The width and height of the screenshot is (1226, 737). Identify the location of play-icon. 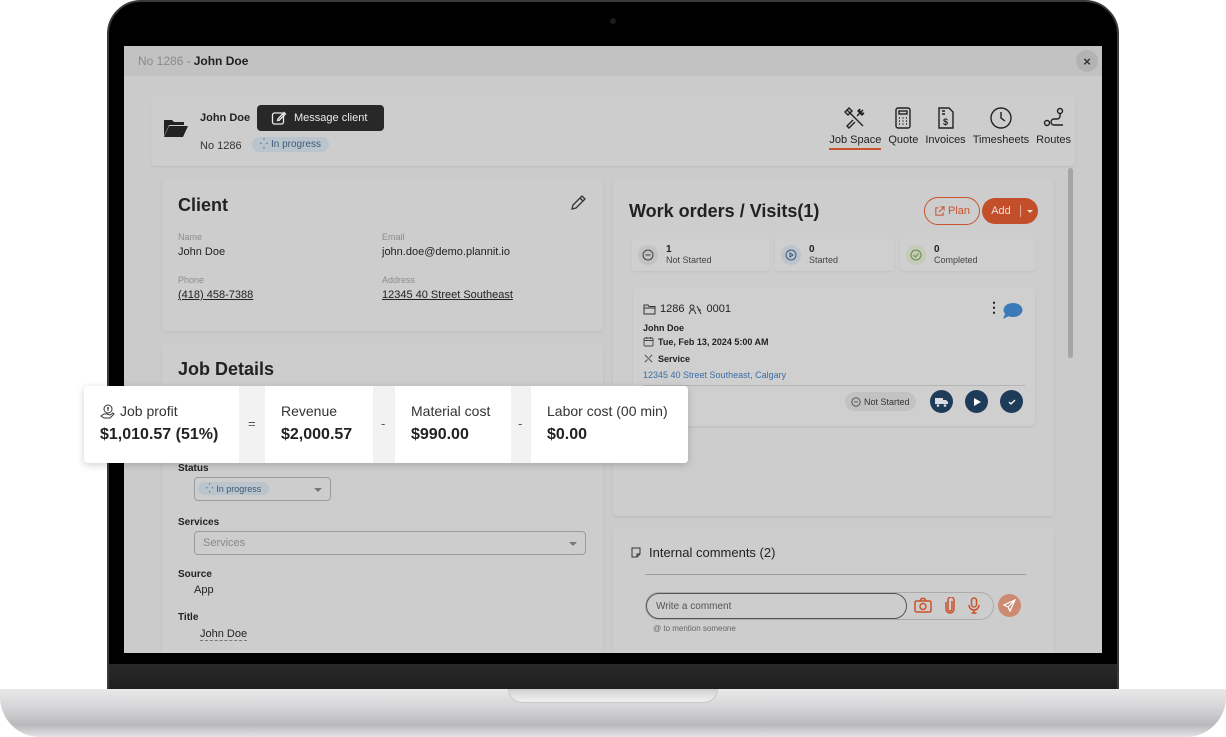
(977, 401).